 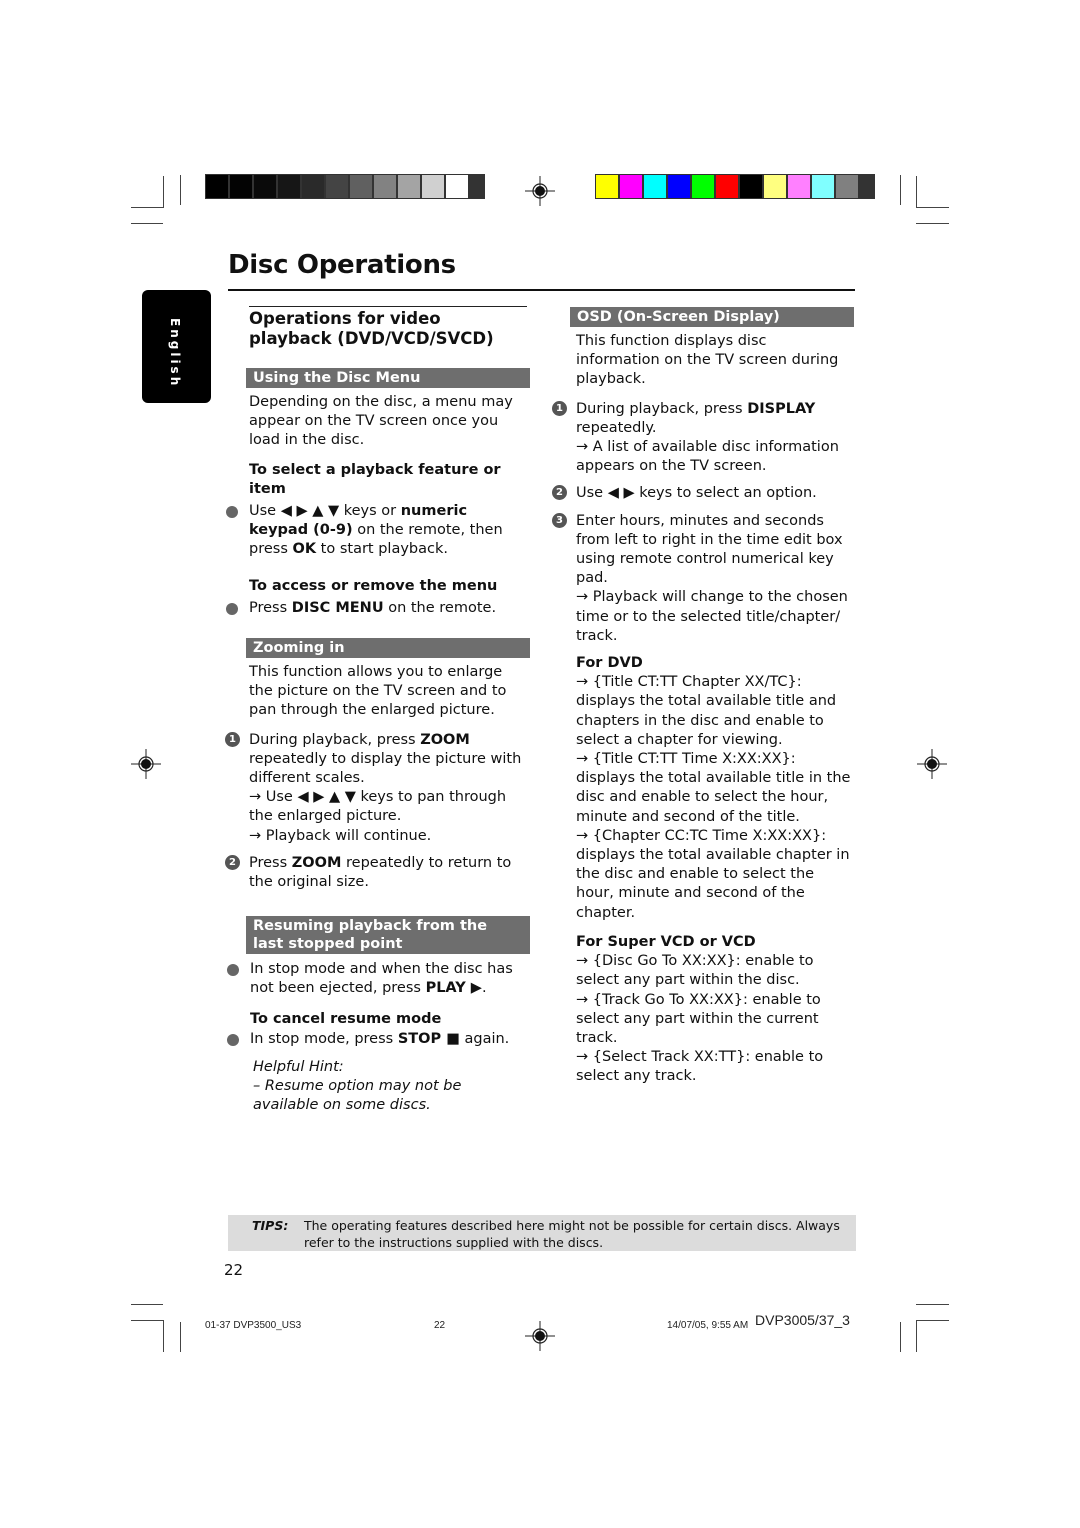 What do you see at coordinates (666, 941) in the screenshot?
I see `for-vcd-subheading: For Super VCD or VCD` at bounding box center [666, 941].